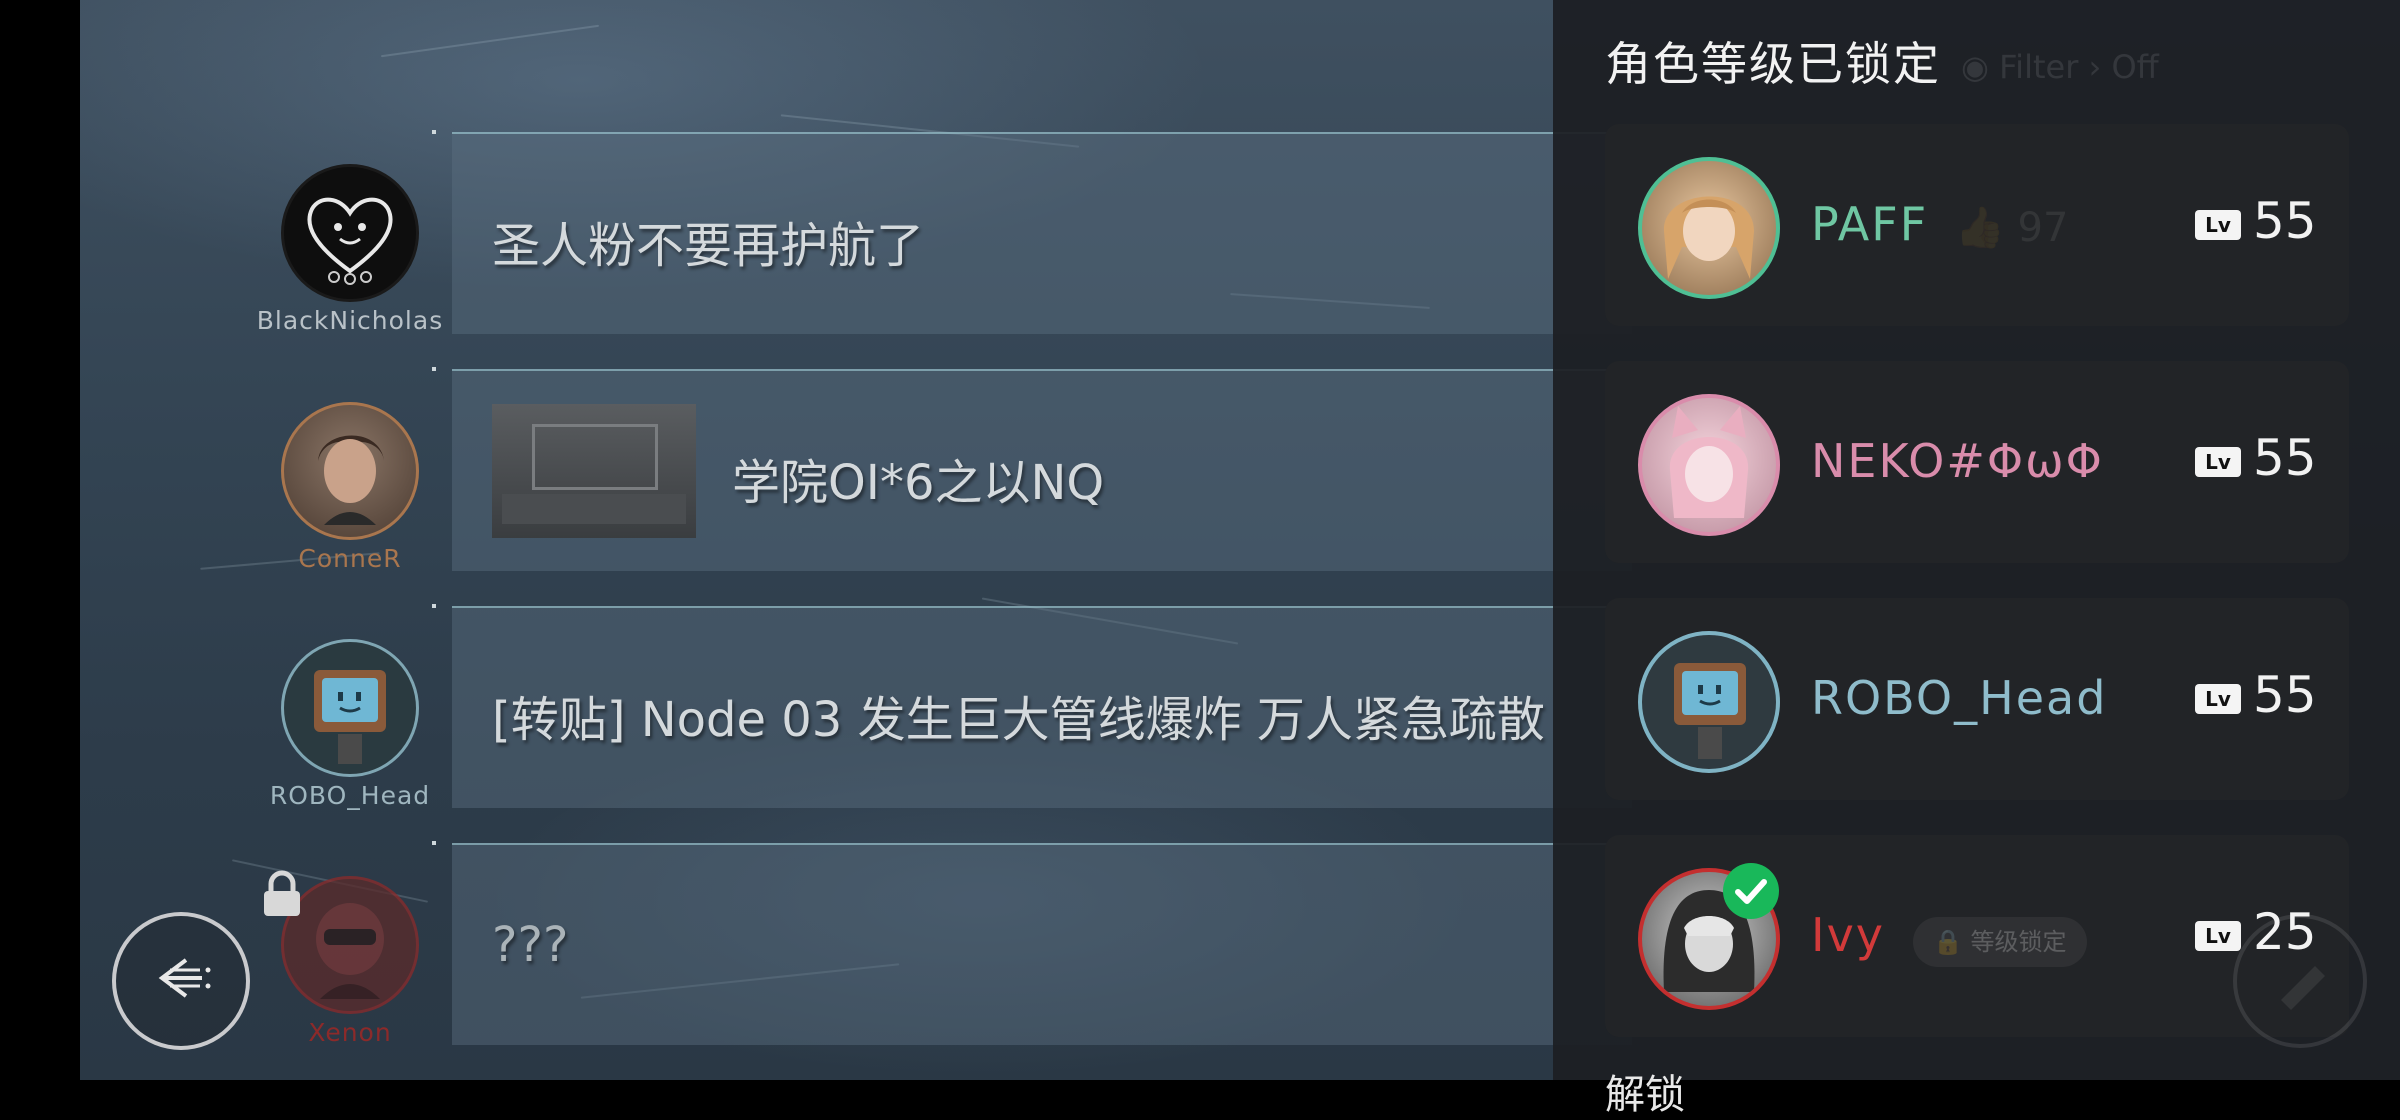 The height and width of the screenshot is (1120, 2400). I want to click on character-card-paff: PAFF 👍 97 Lv 55, so click(1977, 225).